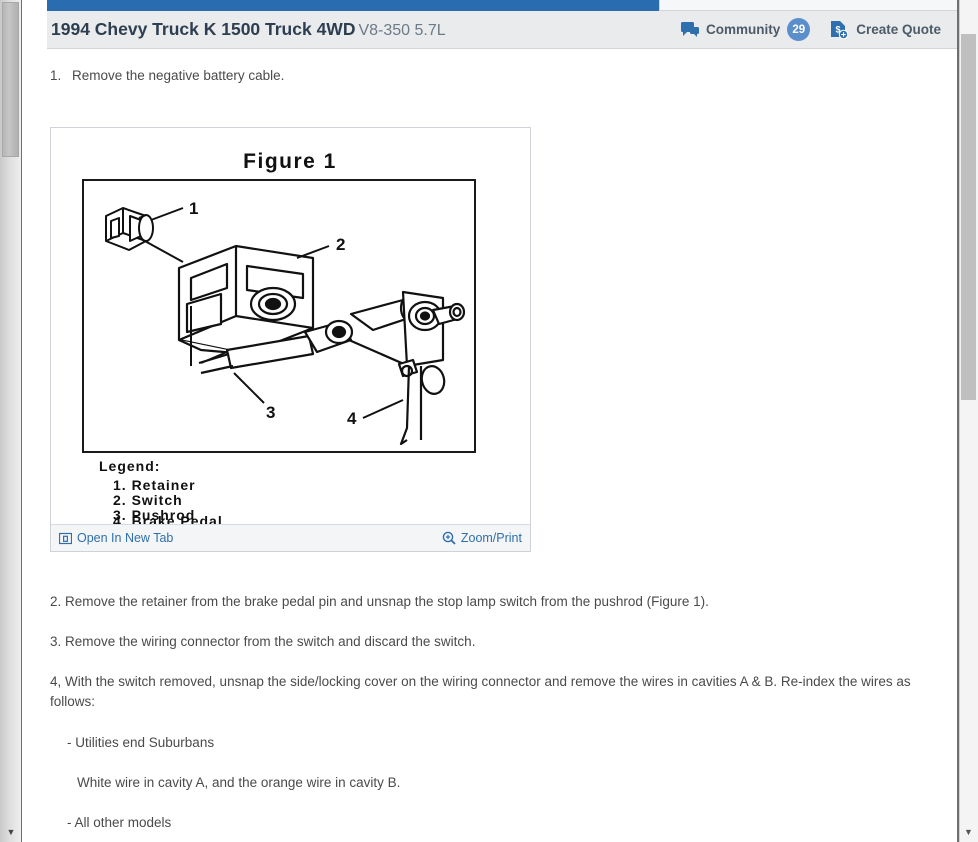 This screenshot has height=842, width=978. Describe the element at coordinates (141, 742) in the screenshot. I see `bullet-utilities-end-suburbans: - Utilities end Suburbans` at that location.